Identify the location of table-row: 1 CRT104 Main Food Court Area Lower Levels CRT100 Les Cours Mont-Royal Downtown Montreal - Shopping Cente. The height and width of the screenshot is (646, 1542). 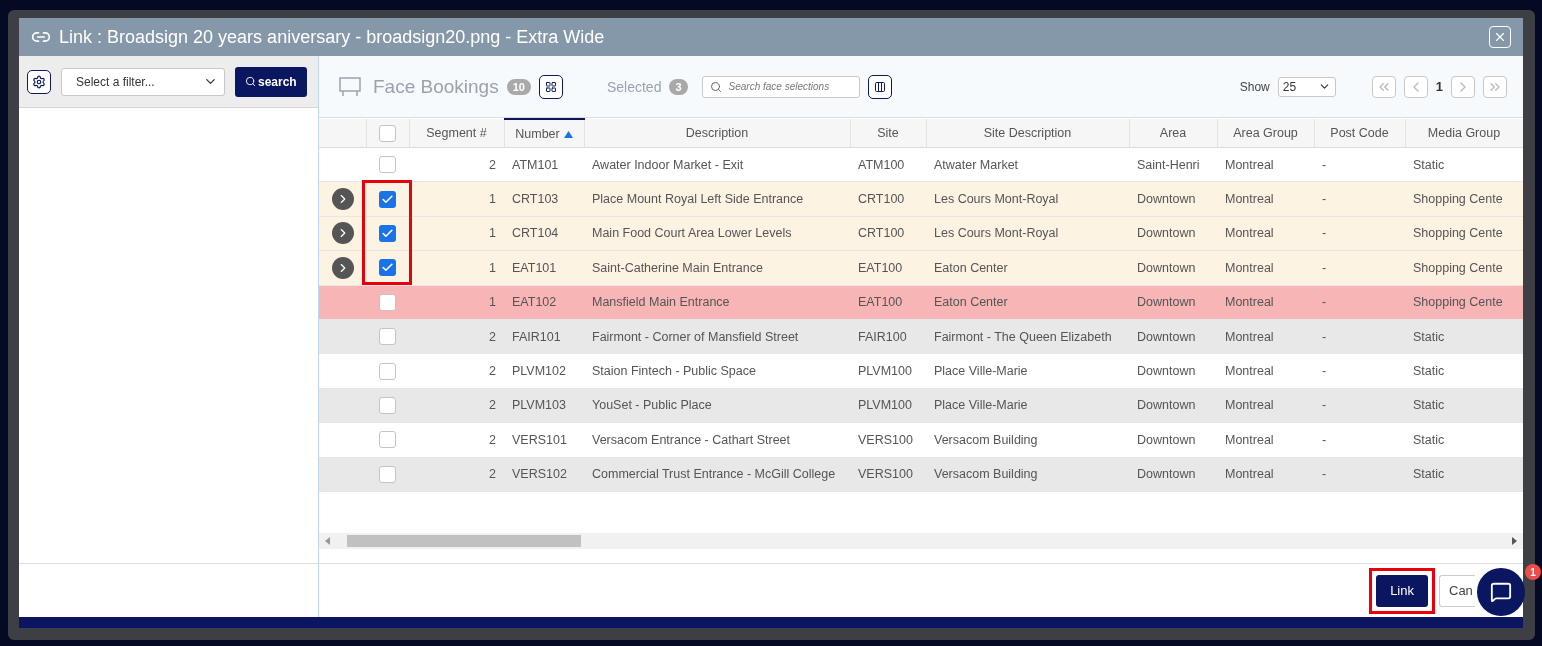
(921, 233).